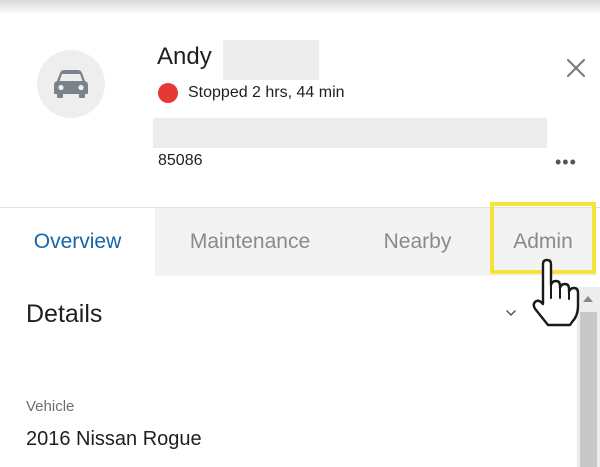 This screenshot has height=467, width=600. I want to click on zip-code: 85086, so click(180, 160).